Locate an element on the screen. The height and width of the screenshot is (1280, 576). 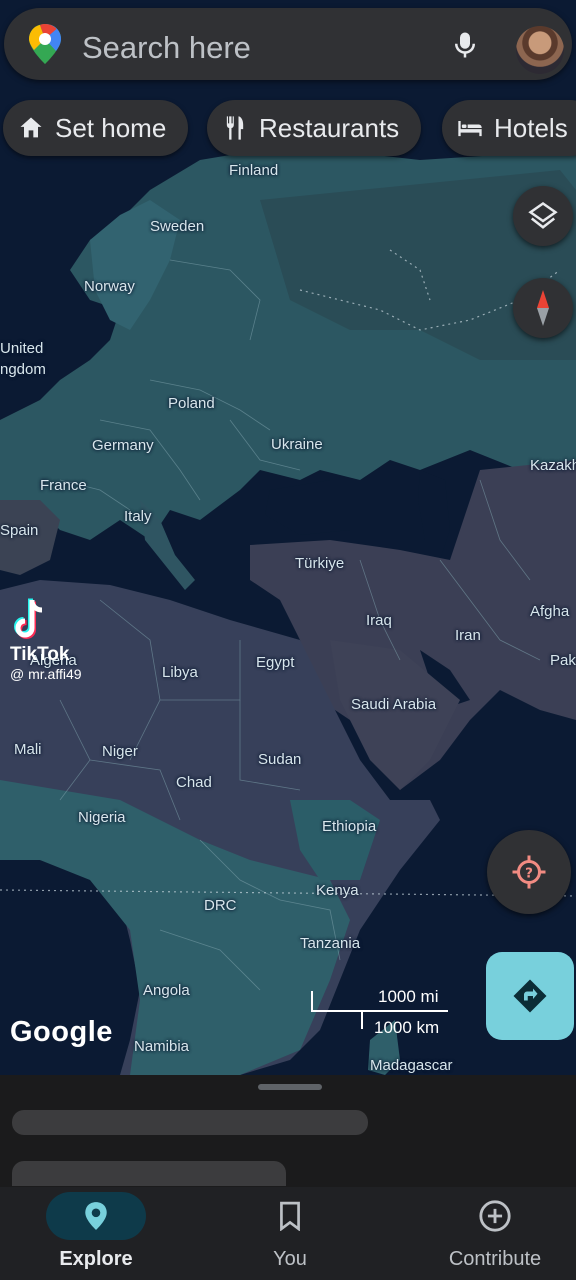
chip-label: Restaurants is located at coordinates (329, 127).